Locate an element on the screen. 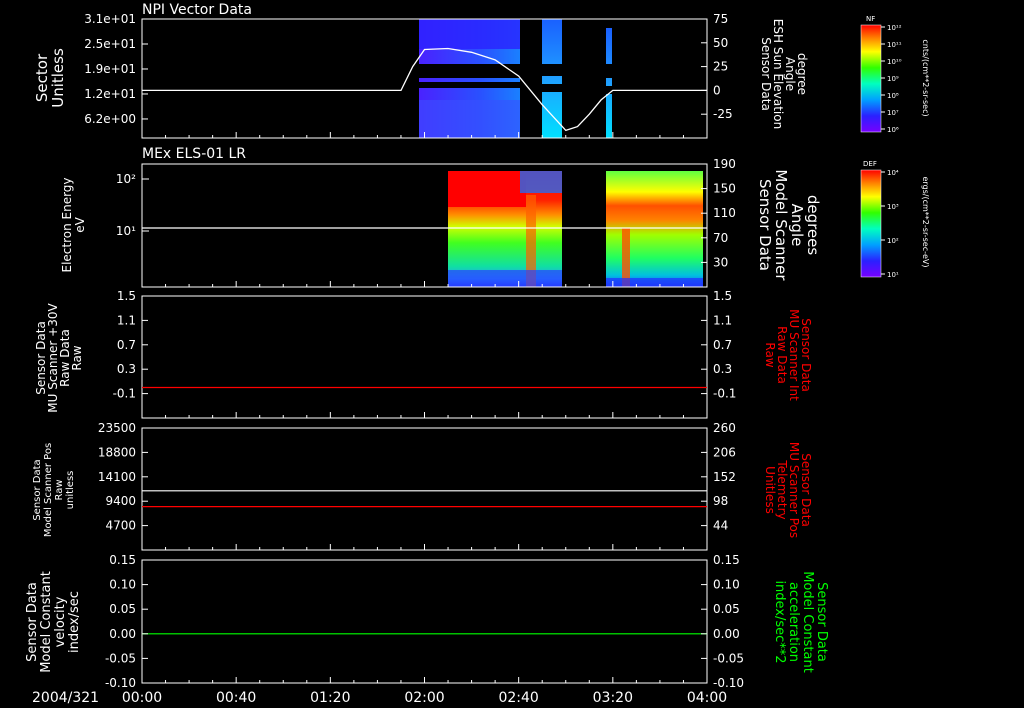 Image resolution: width=1024 pixels, height=708 pixels. tick-label: 25 is located at coordinates (720, 67).